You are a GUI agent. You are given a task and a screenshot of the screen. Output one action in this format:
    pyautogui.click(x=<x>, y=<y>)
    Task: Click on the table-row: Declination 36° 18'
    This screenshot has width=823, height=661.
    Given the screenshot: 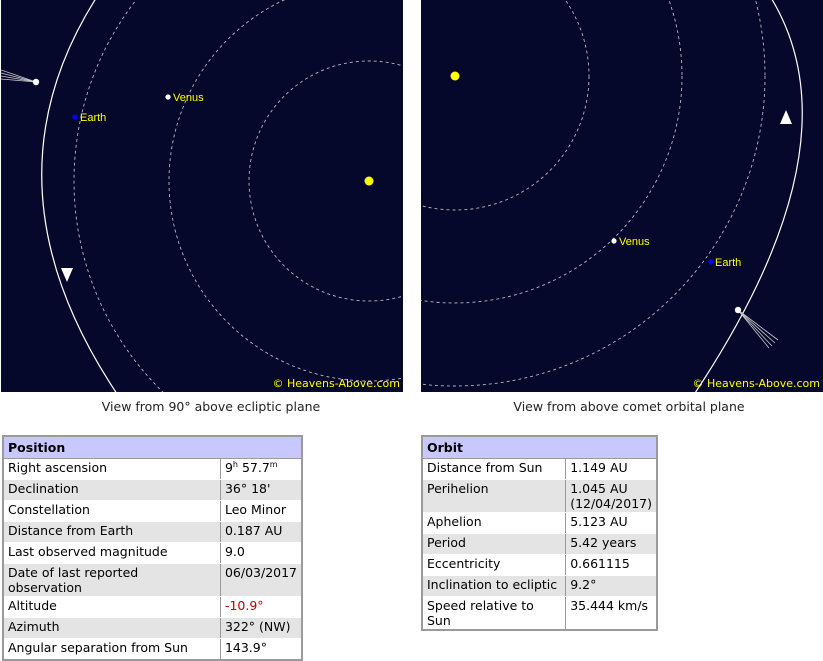 What is the action you would take?
    pyautogui.click(x=152, y=490)
    